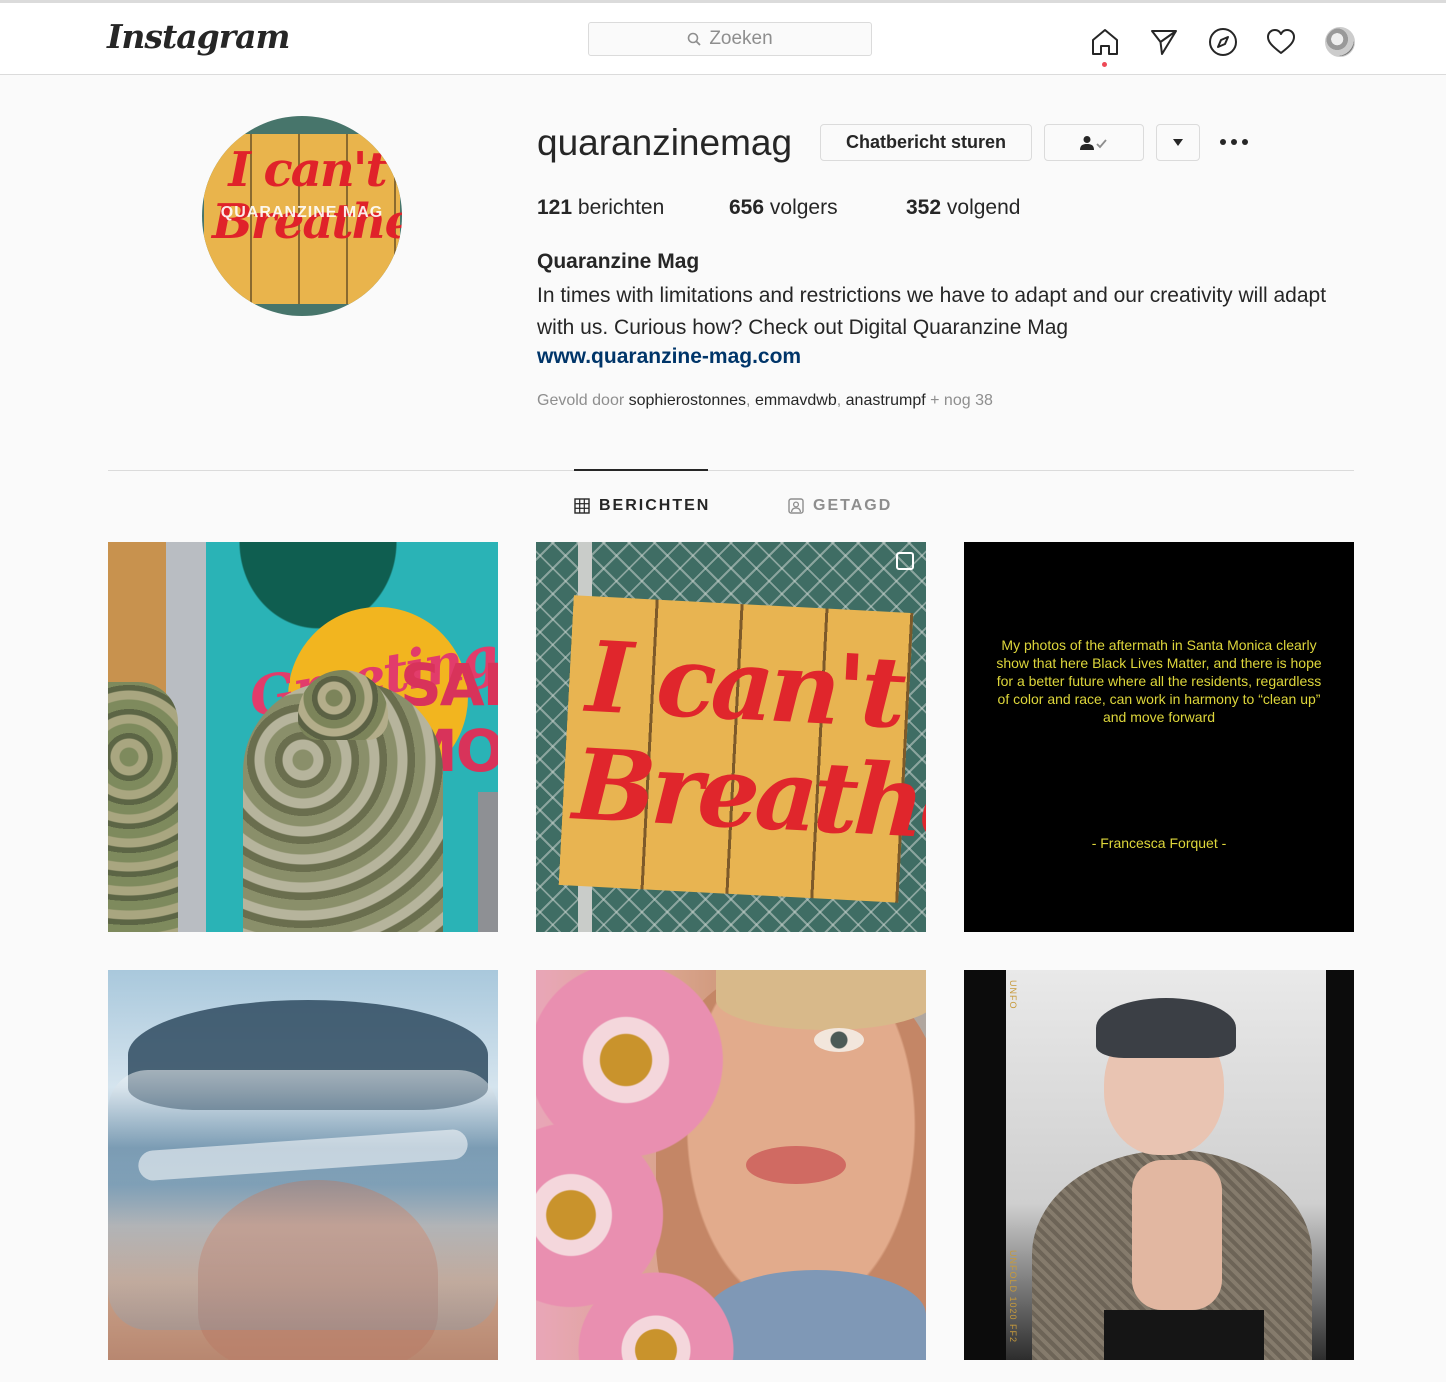 The image size is (1446, 1382). I want to click on posts-count: 121 berichten, so click(601, 207).